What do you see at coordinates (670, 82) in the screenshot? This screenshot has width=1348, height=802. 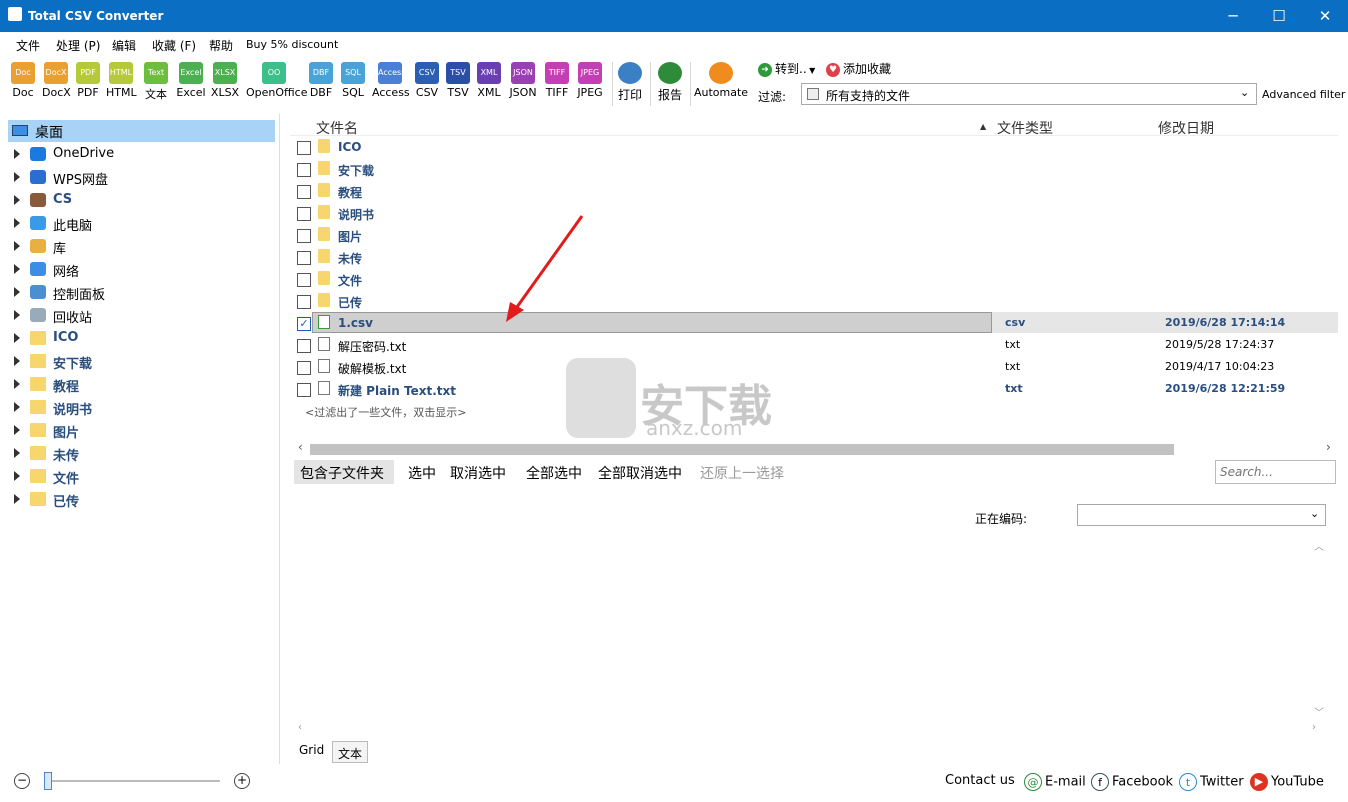 I see `report-button: 报告` at bounding box center [670, 82].